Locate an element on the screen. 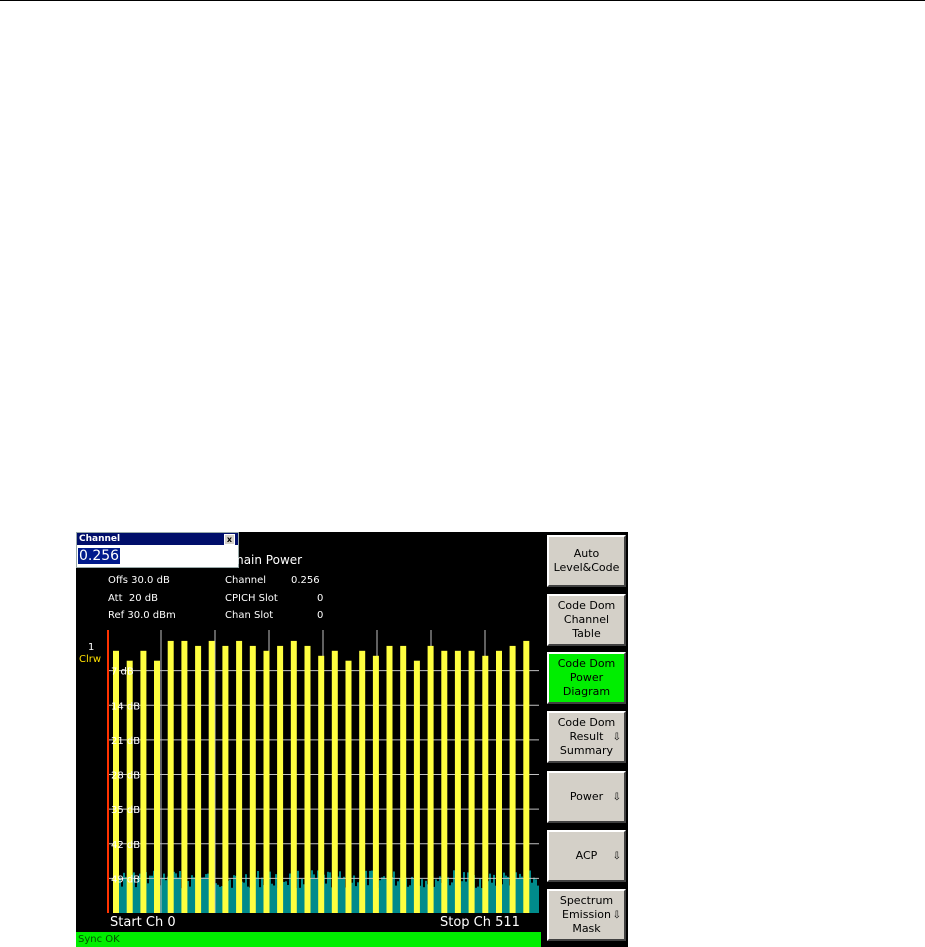  softkey-label: Spectrum Emission Mask is located at coordinates (586, 914).